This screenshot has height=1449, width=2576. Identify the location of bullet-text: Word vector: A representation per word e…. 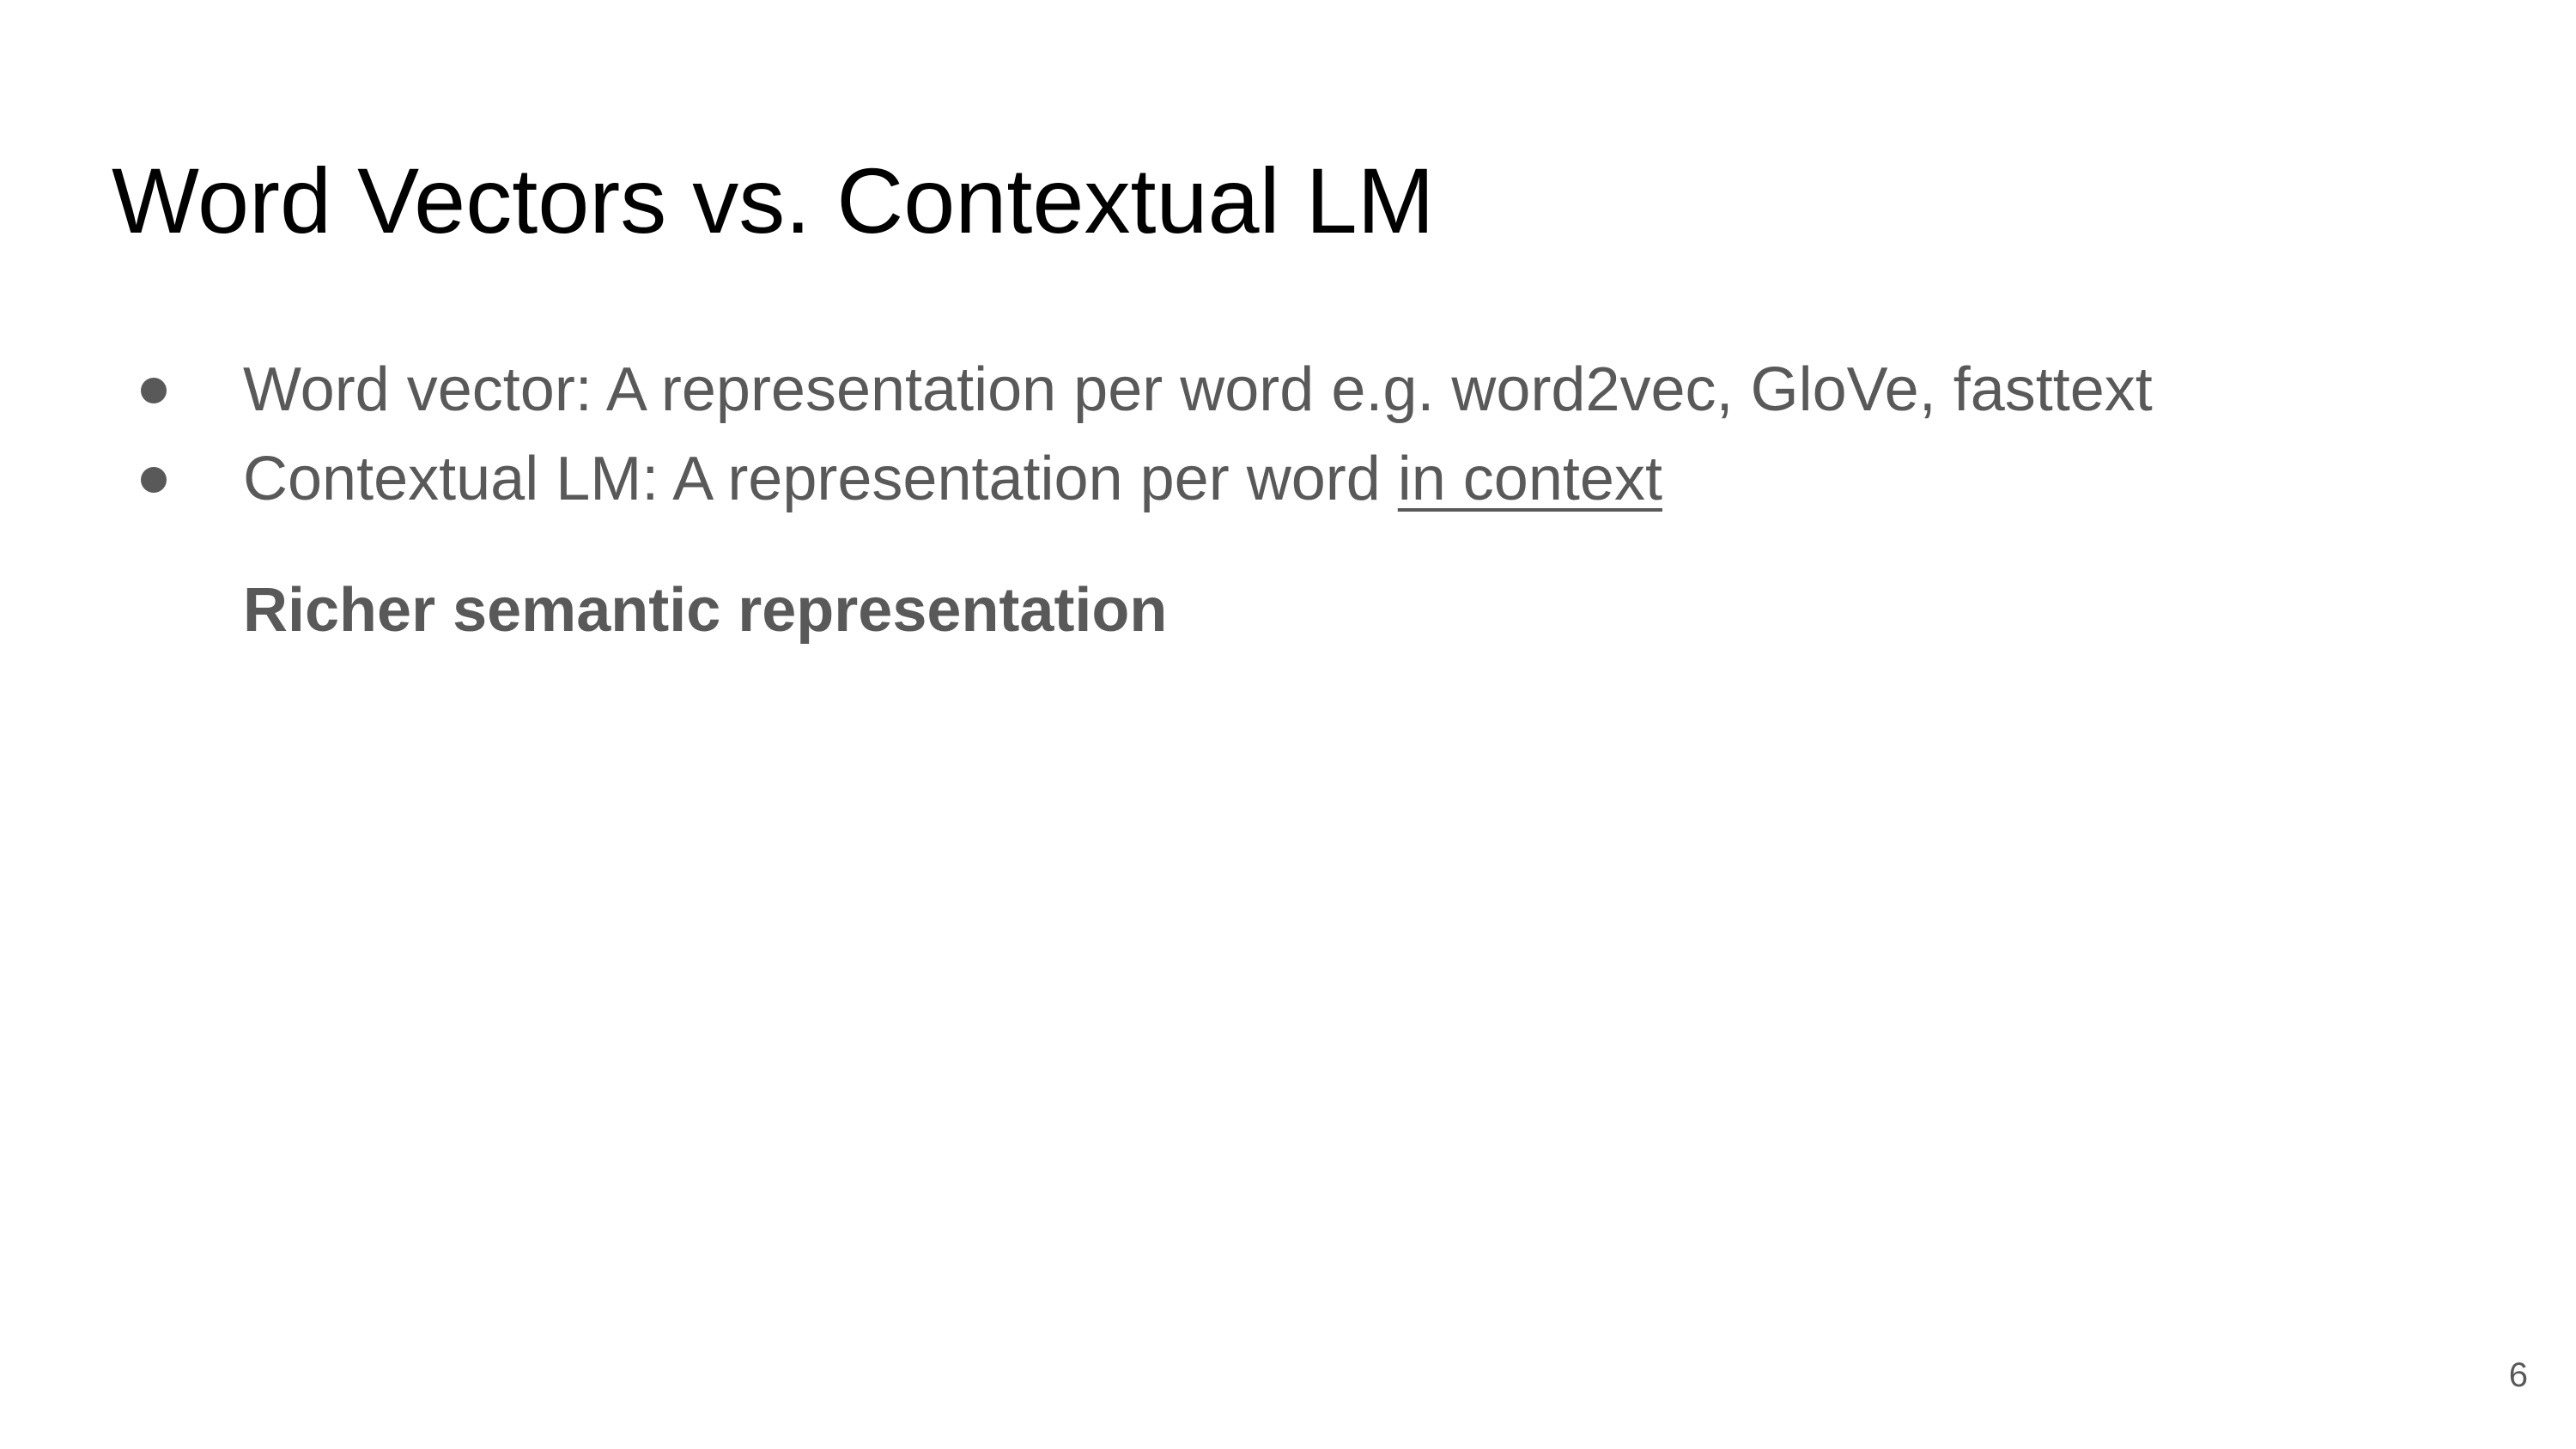
(1198, 389).